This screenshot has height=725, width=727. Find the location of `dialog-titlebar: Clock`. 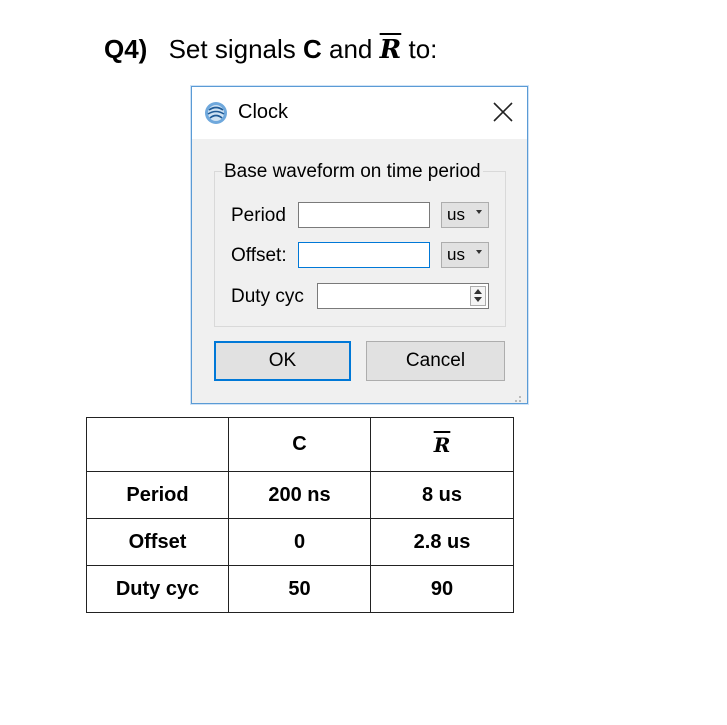

dialog-titlebar: Clock is located at coordinates (359, 113).